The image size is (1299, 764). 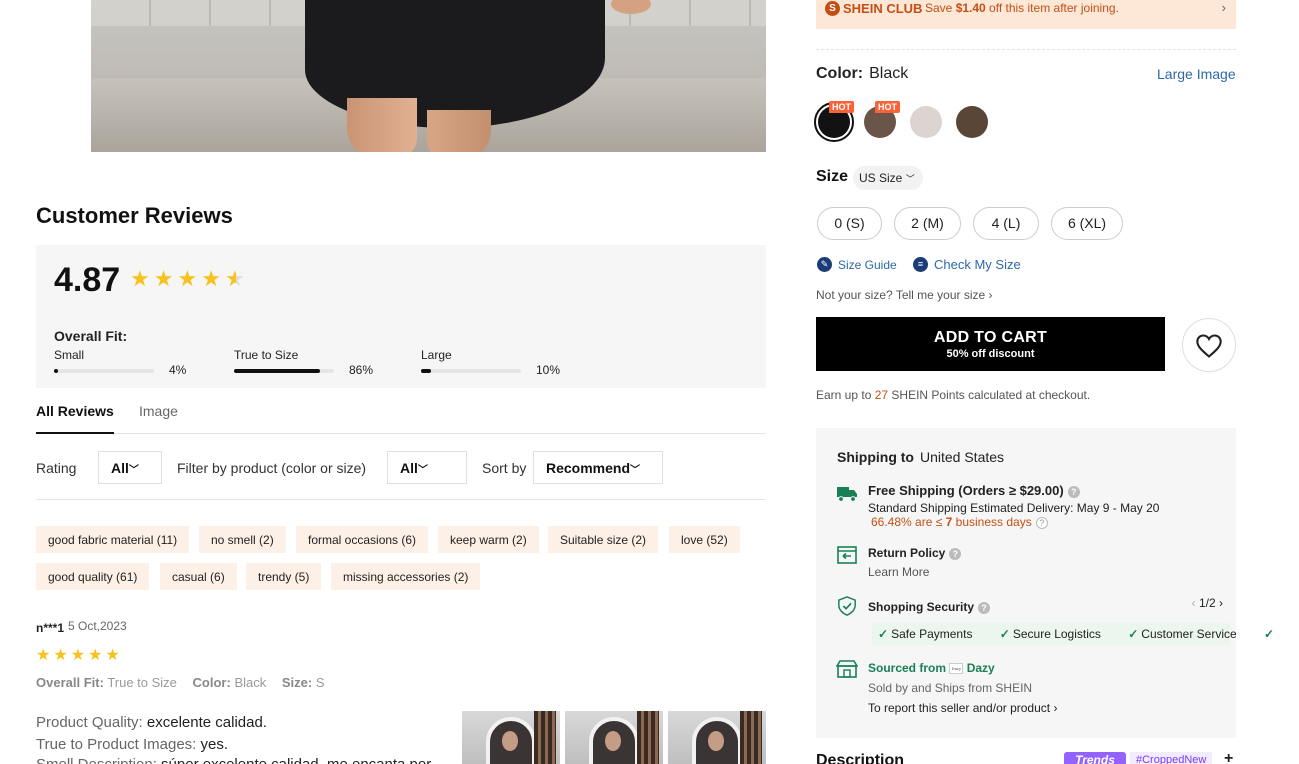 I want to click on review-tag: casual (6), so click(x=198, y=576).